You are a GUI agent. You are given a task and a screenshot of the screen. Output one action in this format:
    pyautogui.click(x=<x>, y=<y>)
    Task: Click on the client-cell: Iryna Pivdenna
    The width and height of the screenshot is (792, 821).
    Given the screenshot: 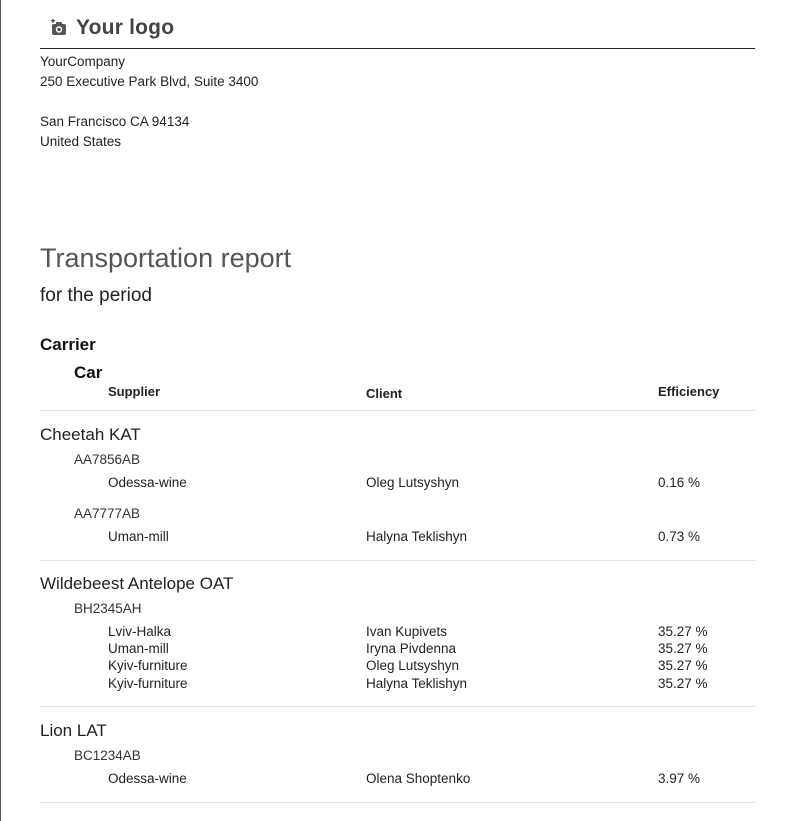 What is the action you would take?
    pyautogui.click(x=411, y=648)
    